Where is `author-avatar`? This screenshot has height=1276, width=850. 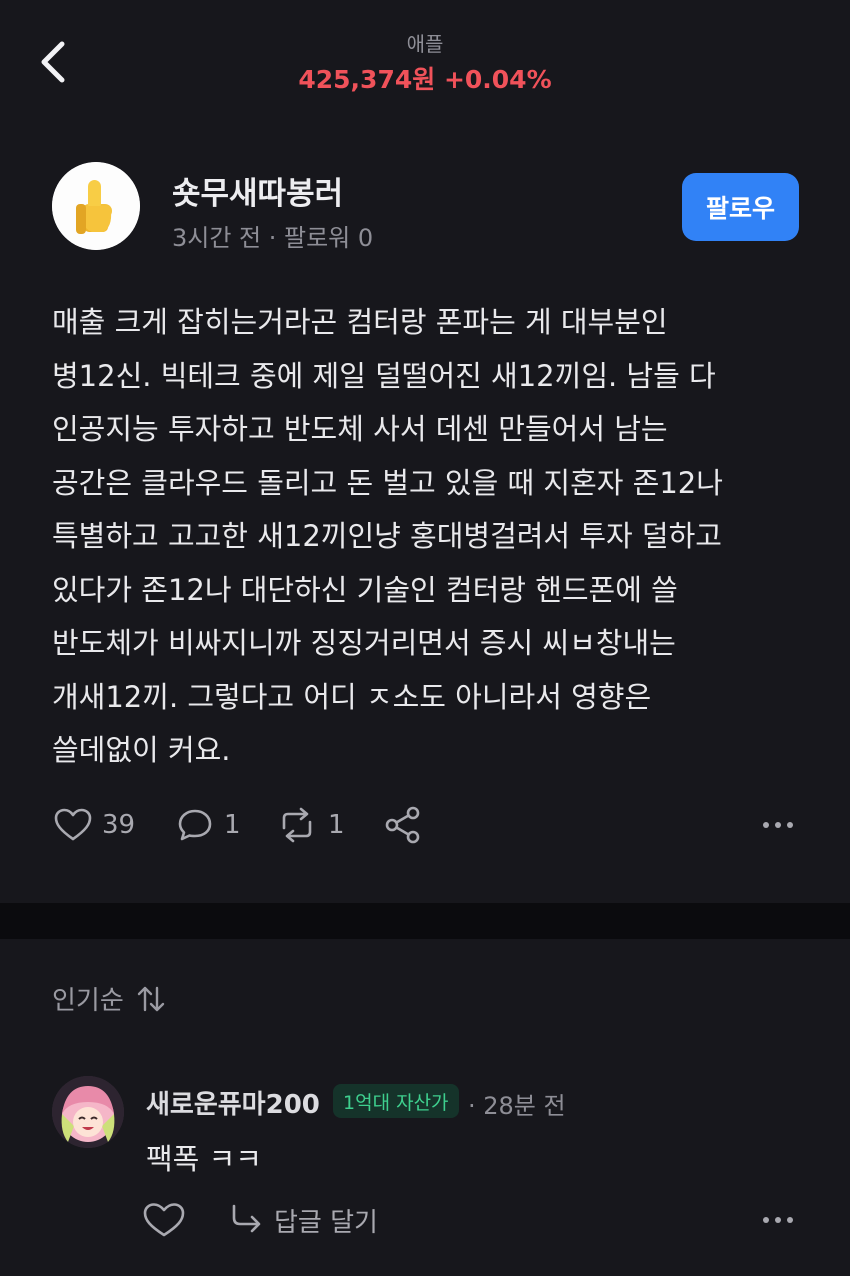
author-avatar is located at coordinates (96, 206).